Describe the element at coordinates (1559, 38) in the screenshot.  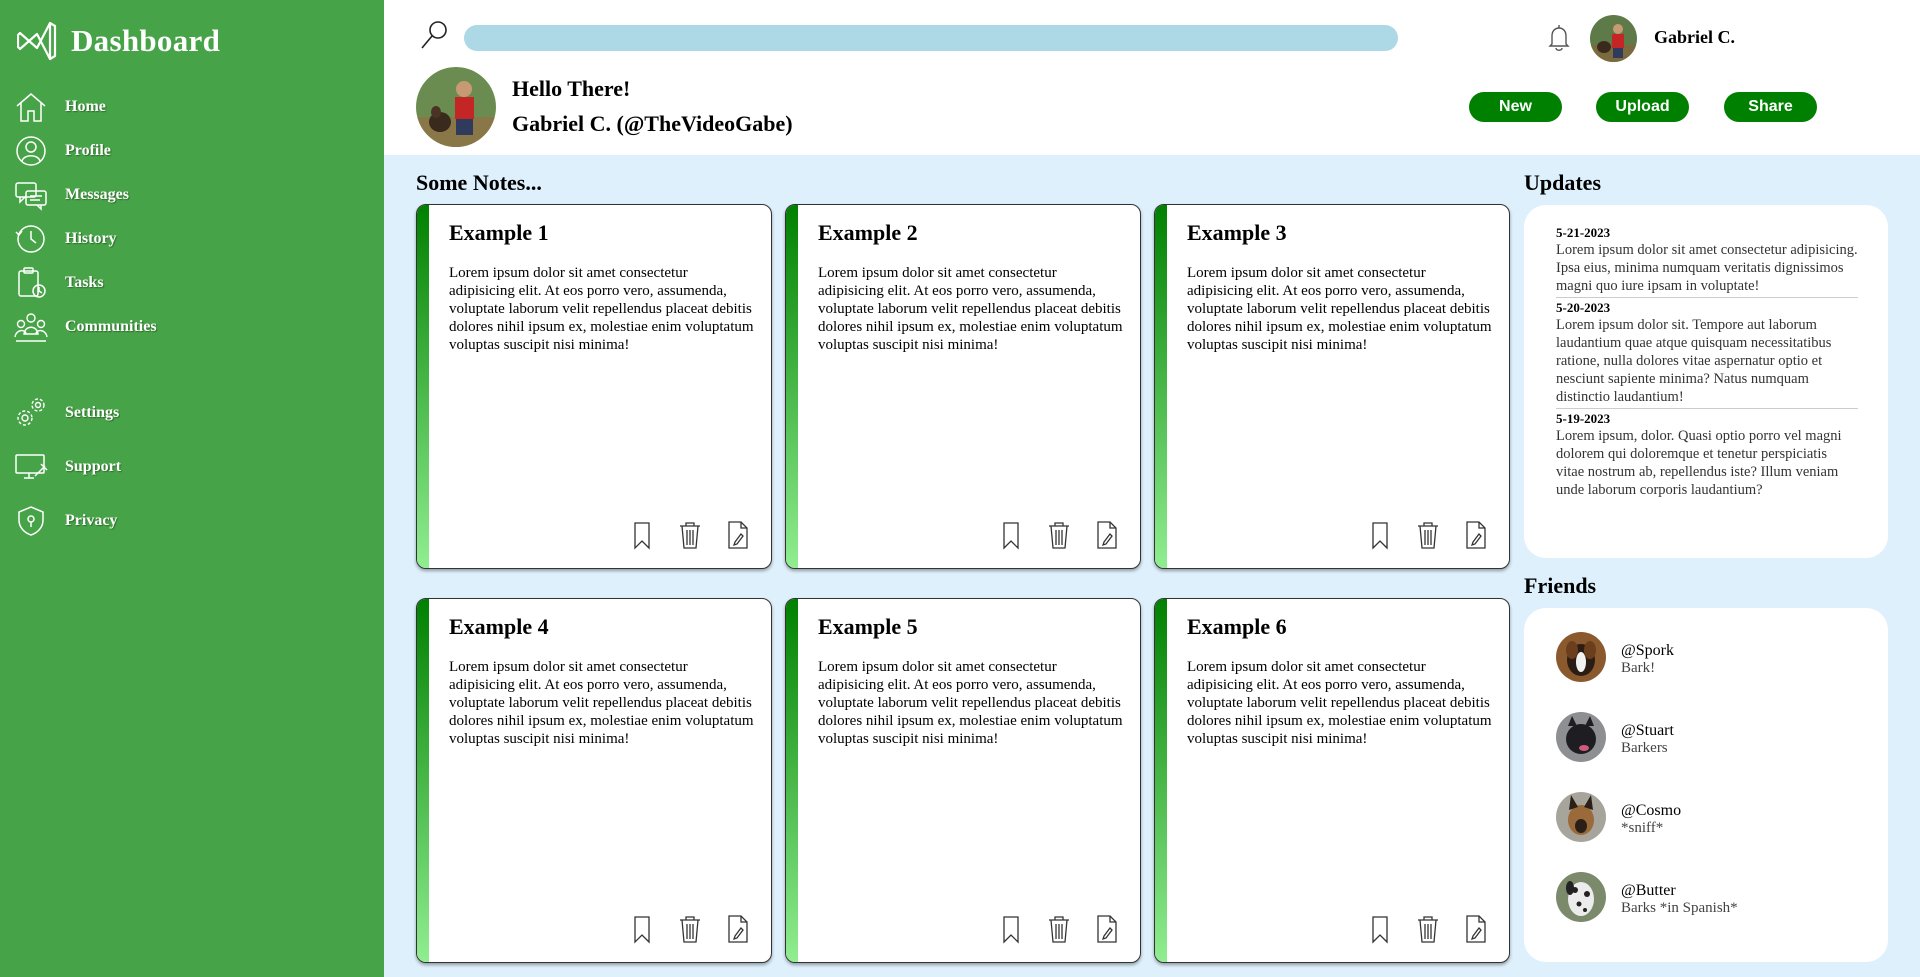
I see `bell-icon` at that location.